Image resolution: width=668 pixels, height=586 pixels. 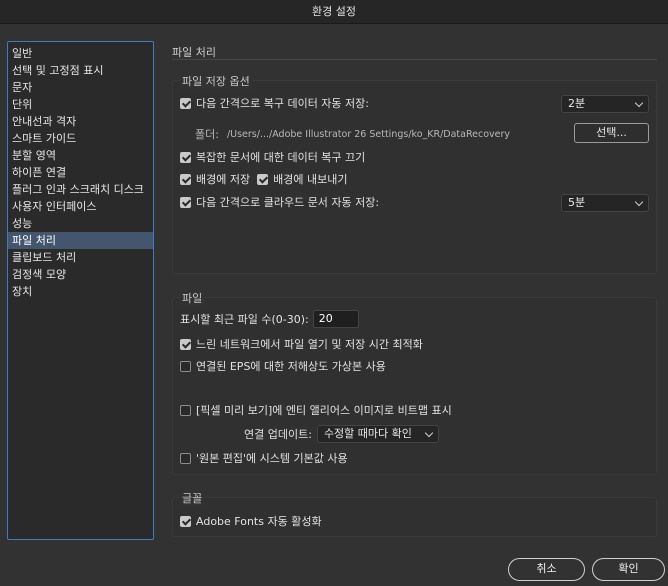 I want to click on cloud-interval-value: 5분, so click(x=577, y=202).